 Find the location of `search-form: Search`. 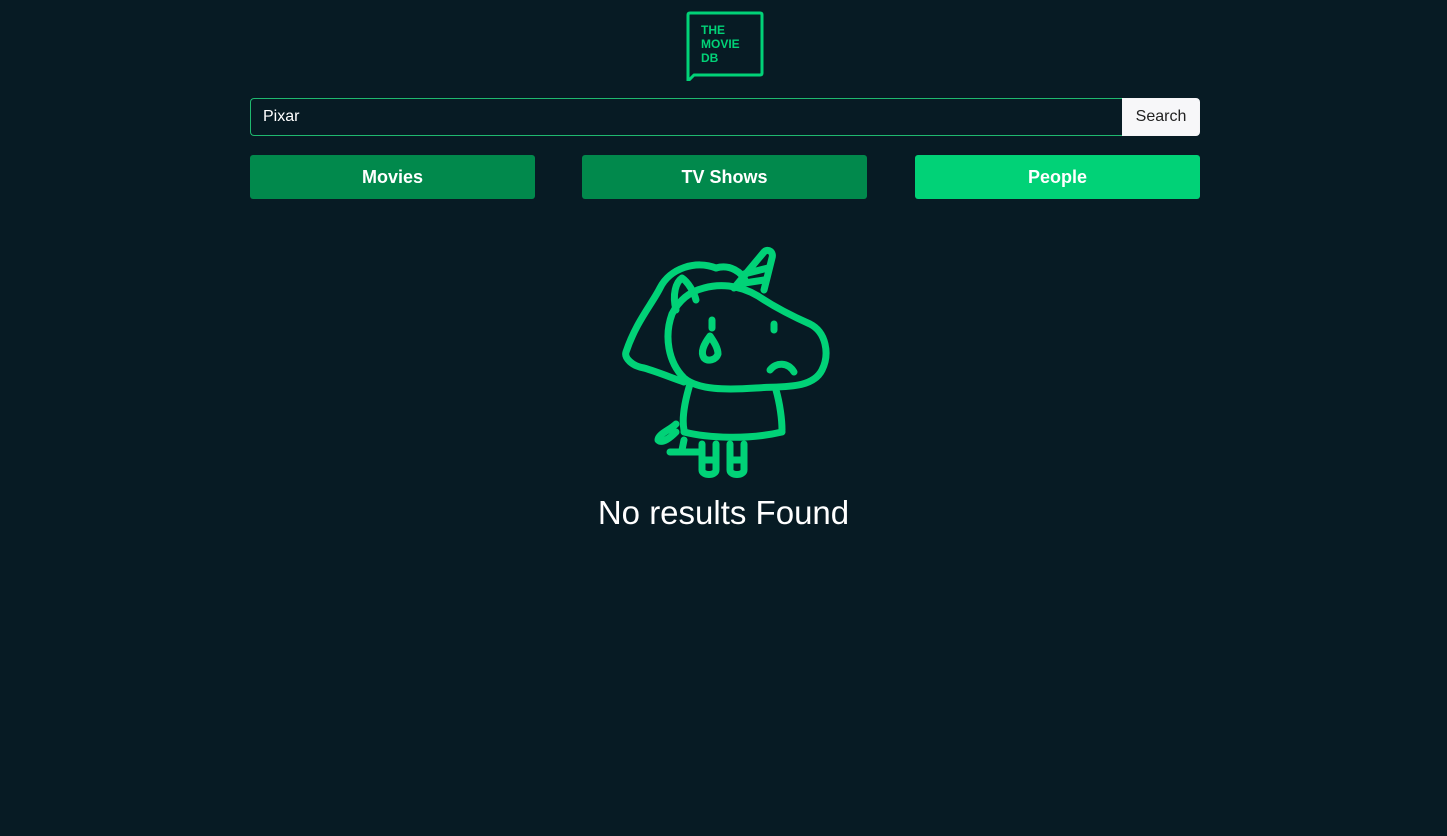

search-form: Search is located at coordinates (725, 117).